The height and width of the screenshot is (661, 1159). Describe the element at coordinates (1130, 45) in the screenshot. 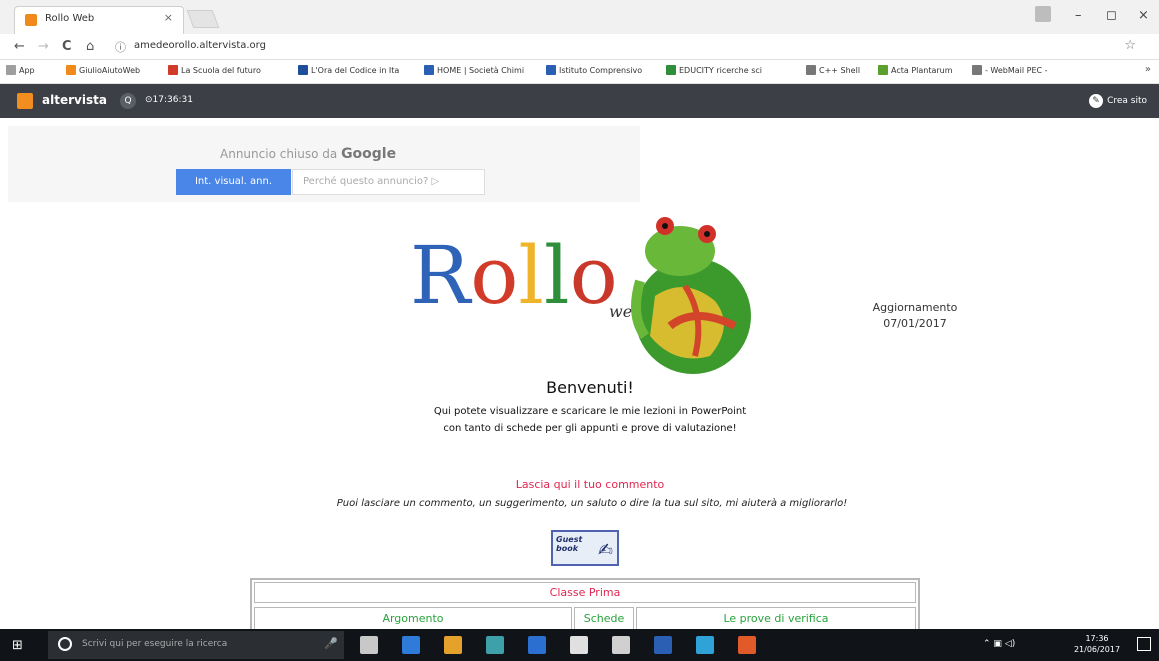

I see `bookmark-star-icon: ☆` at that location.